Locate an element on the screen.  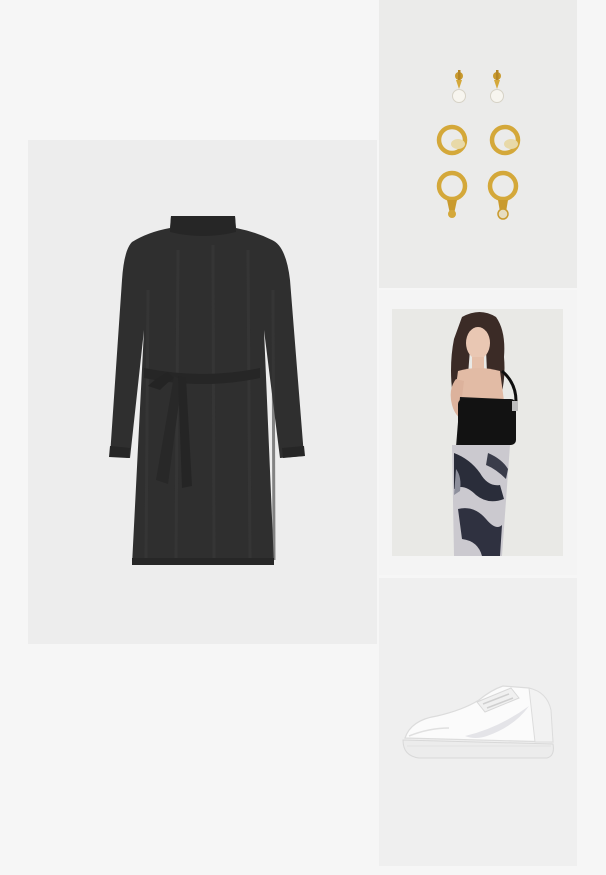
bag-icon is located at coordinates (484, 434).